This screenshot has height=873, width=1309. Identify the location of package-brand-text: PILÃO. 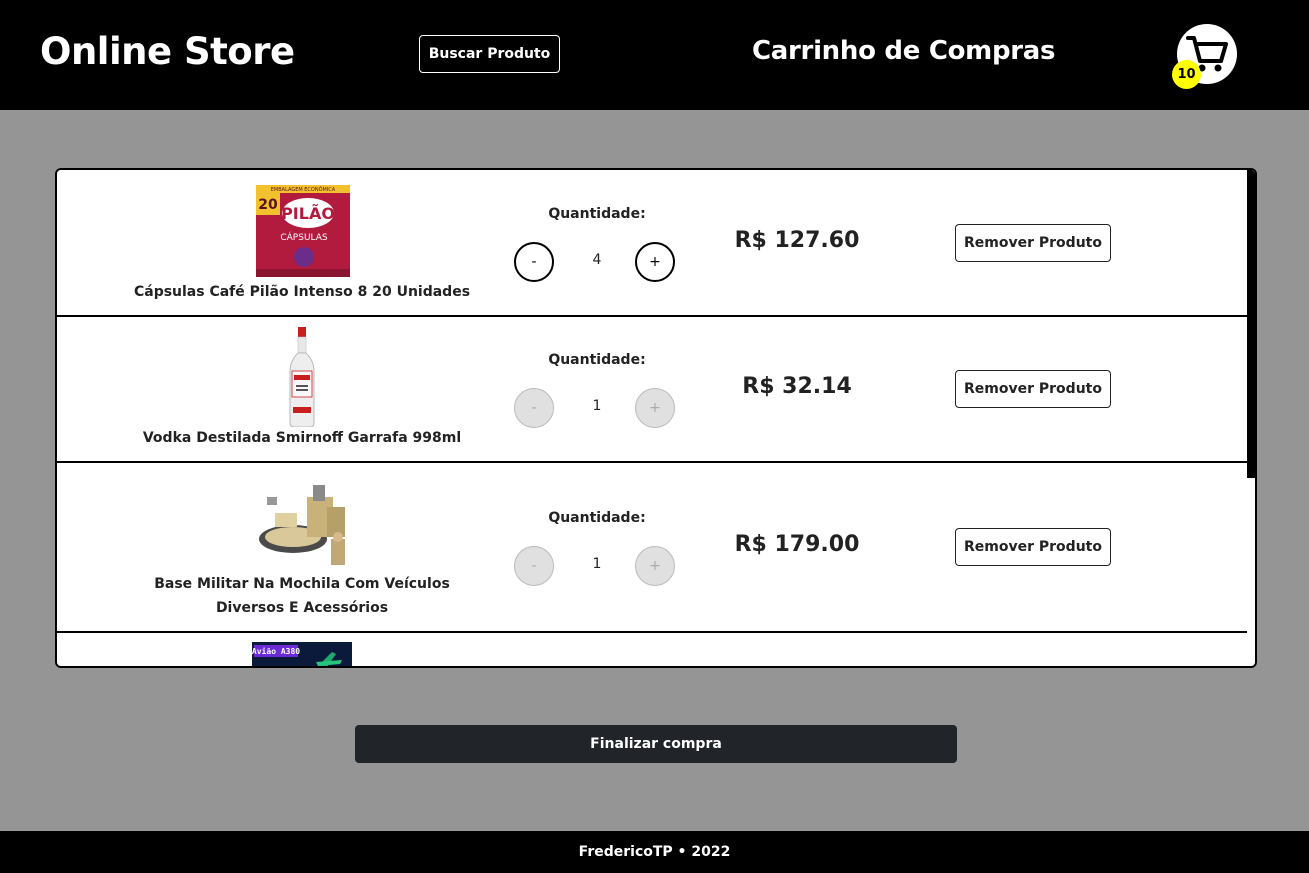
(308, 213).